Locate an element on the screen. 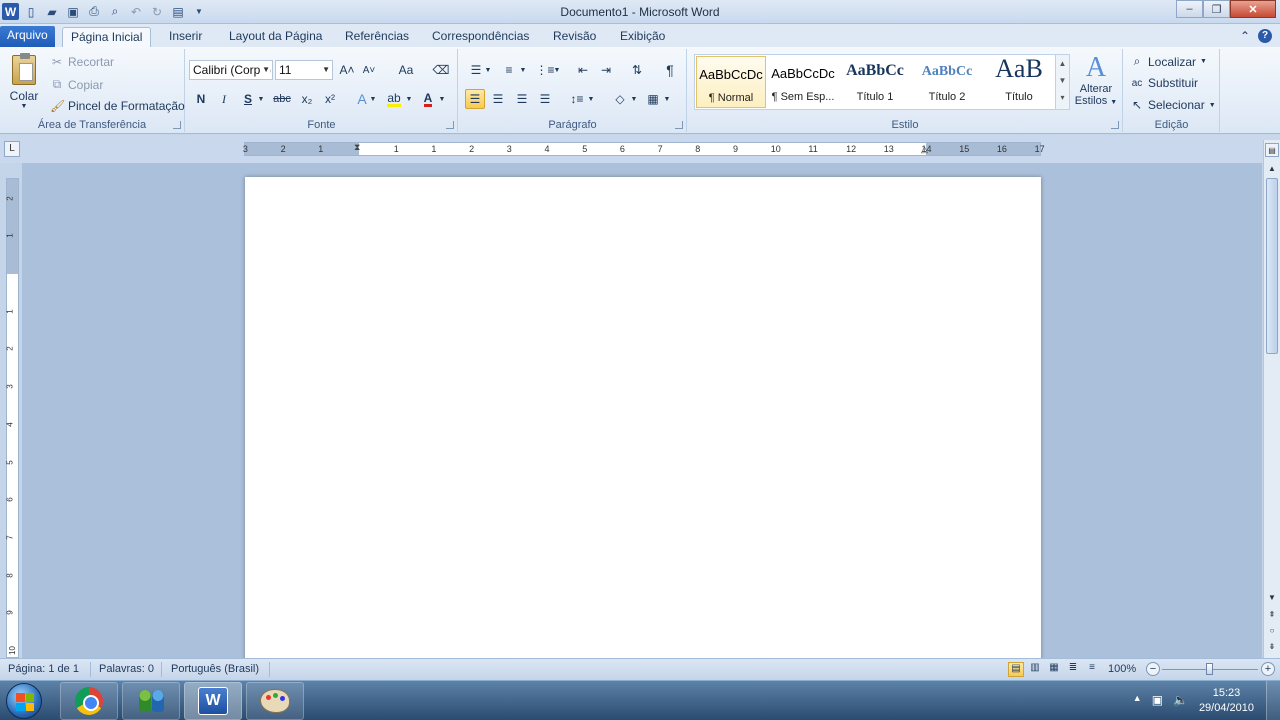  highlight-dropdown-icon: ▼ is located at coordinates (409, 99).